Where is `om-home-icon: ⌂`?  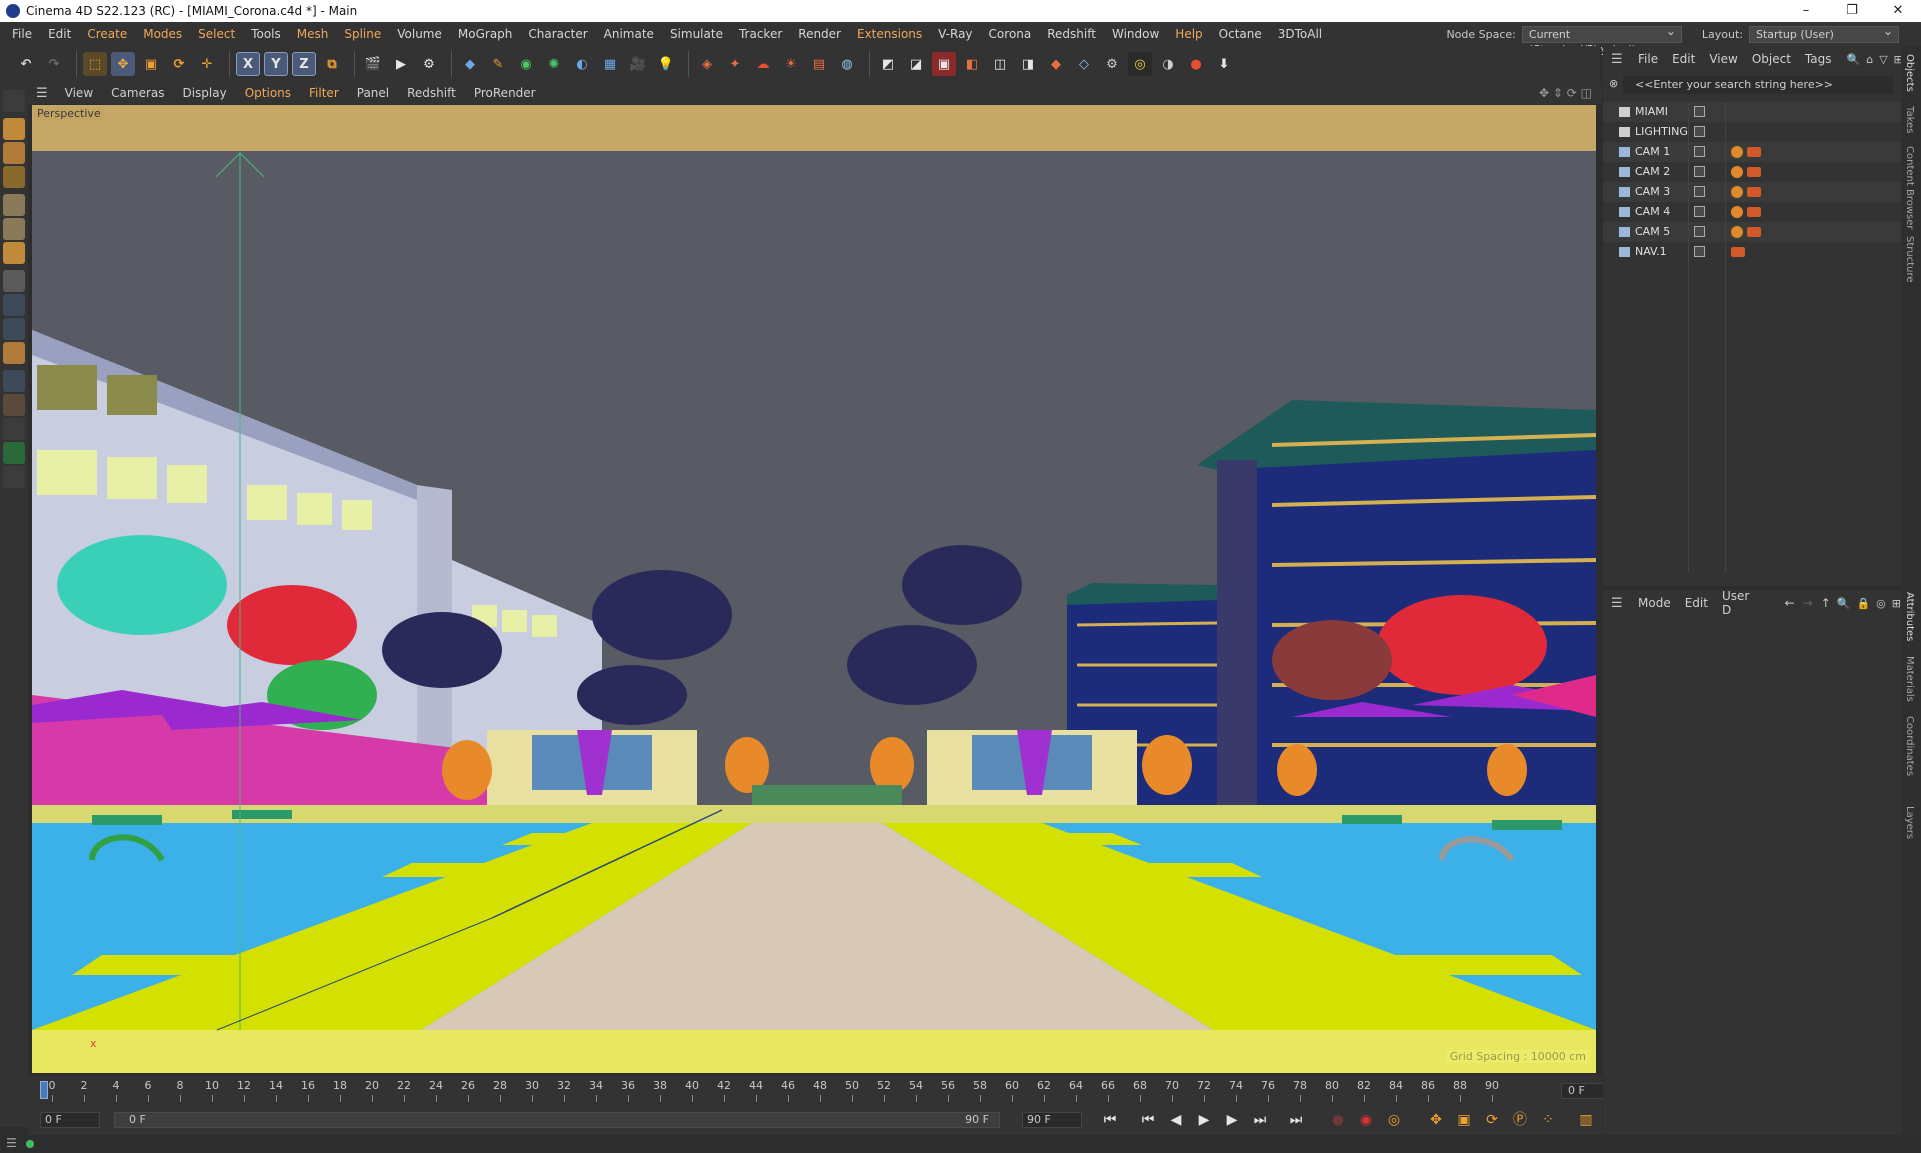
om-home-icon: ⌂ is located at coordinates (1869, 59).